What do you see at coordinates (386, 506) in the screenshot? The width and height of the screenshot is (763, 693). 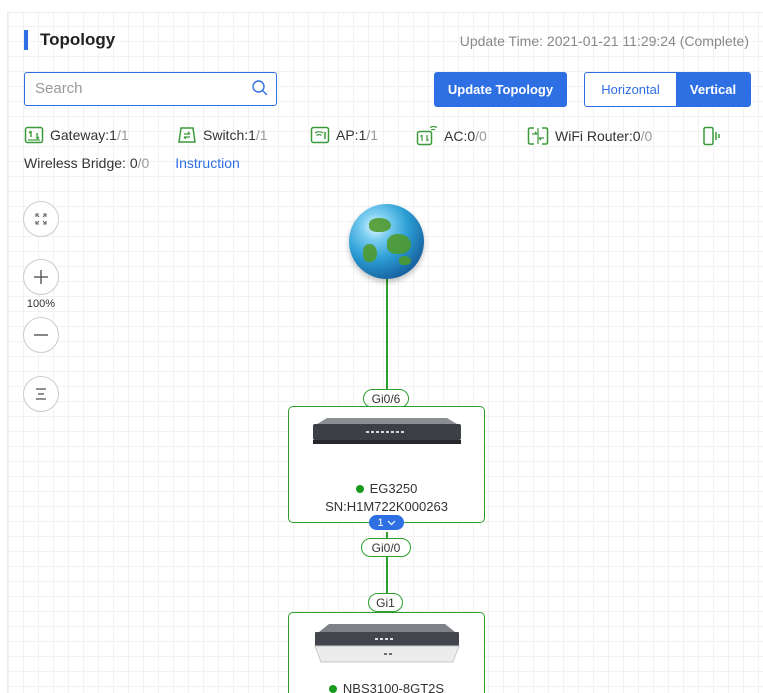 I see `gateway-serial-number: SN:H1M722K000263` at bounding box center [386, 506].